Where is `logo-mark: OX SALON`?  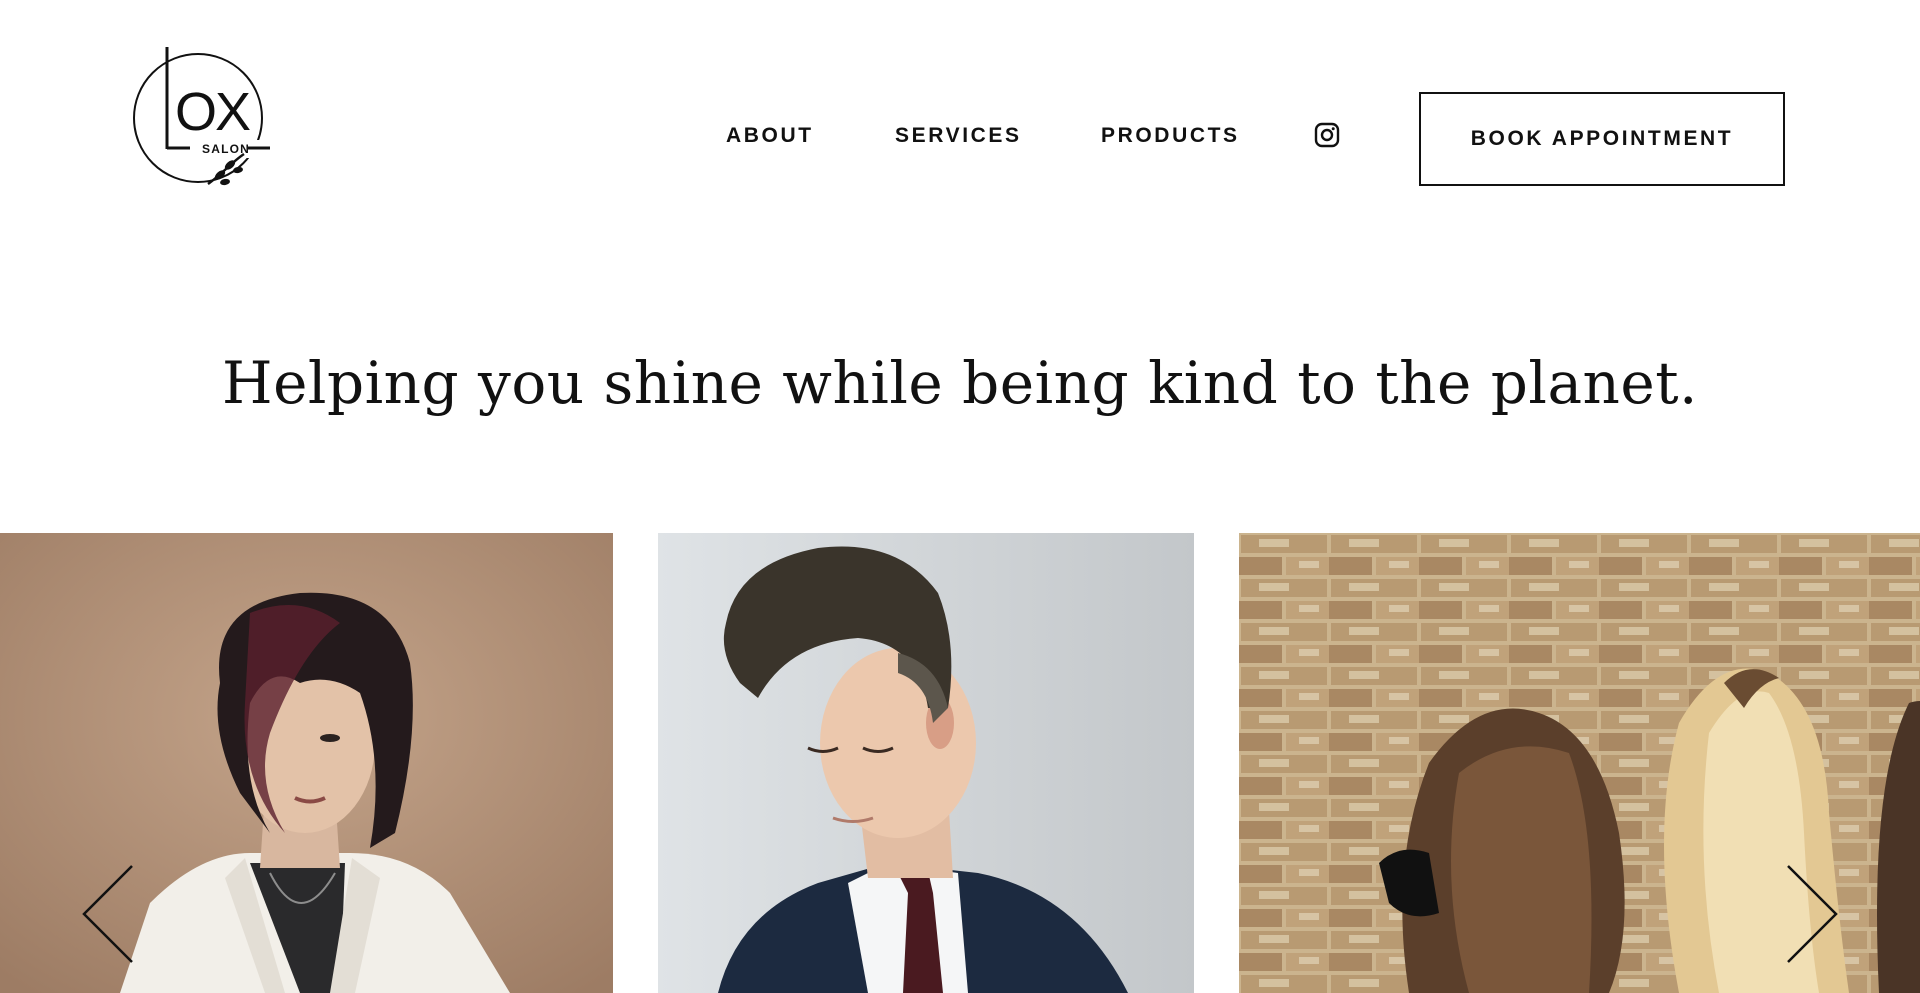
logo-mark: OX SALON is located at coordinates (201, 116).